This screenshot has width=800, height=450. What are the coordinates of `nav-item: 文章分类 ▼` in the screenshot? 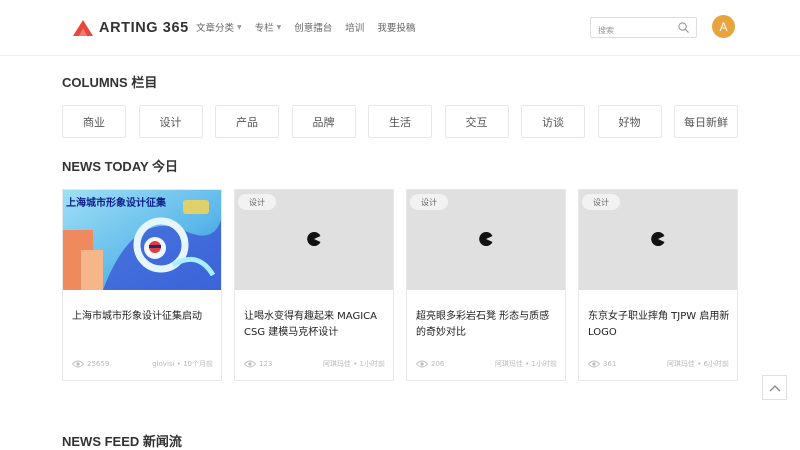 It's located at (219, 27).